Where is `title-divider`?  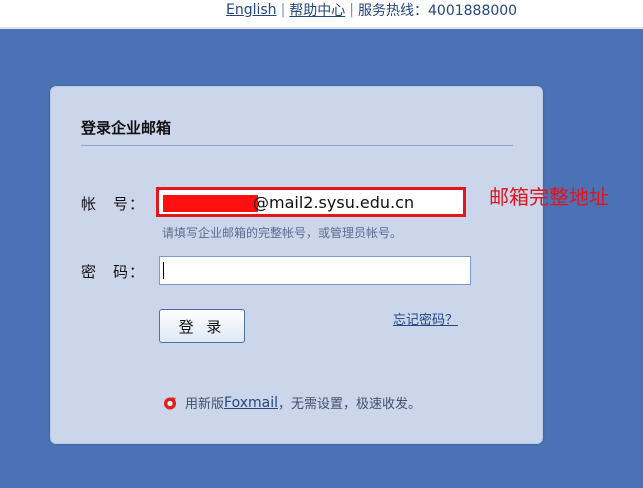
title-divider is located at coordinates (297, 145).